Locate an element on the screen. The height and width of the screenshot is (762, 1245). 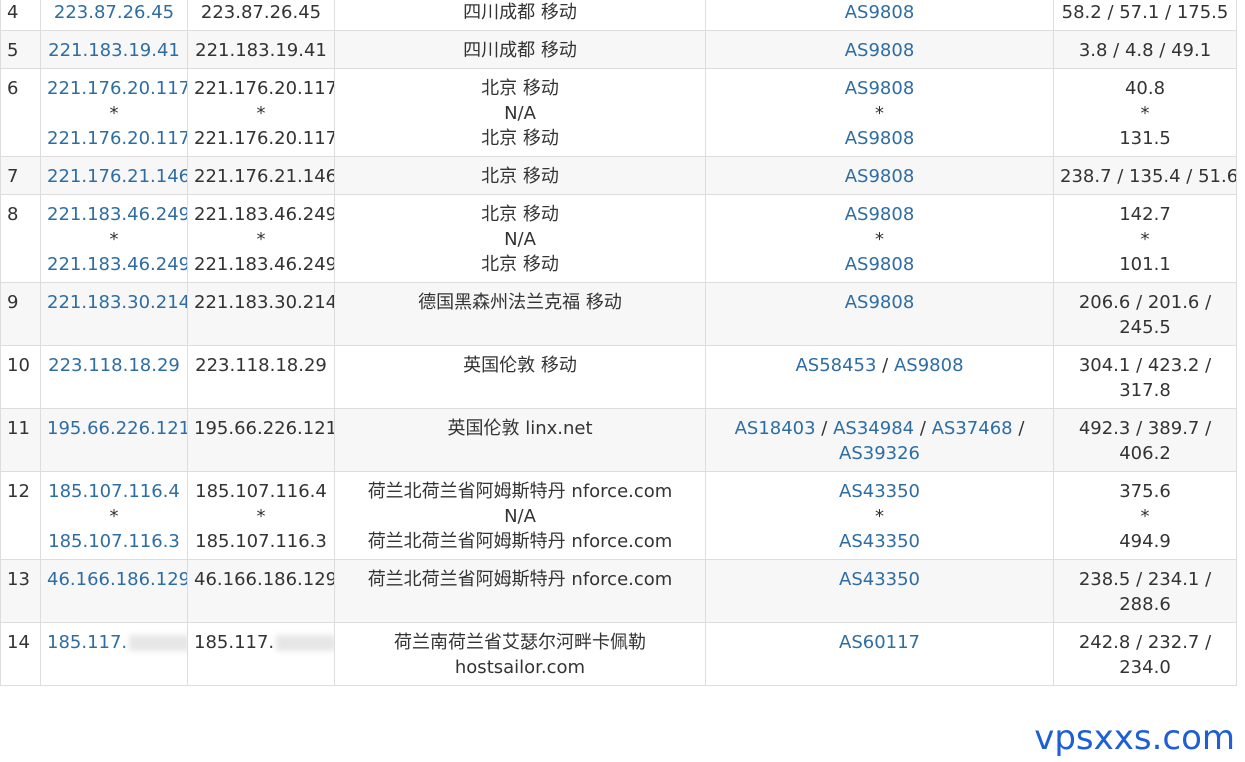
ip-cell: 185.107.116.4 * 185.107.116.3 is located at coordinates (261, 515).